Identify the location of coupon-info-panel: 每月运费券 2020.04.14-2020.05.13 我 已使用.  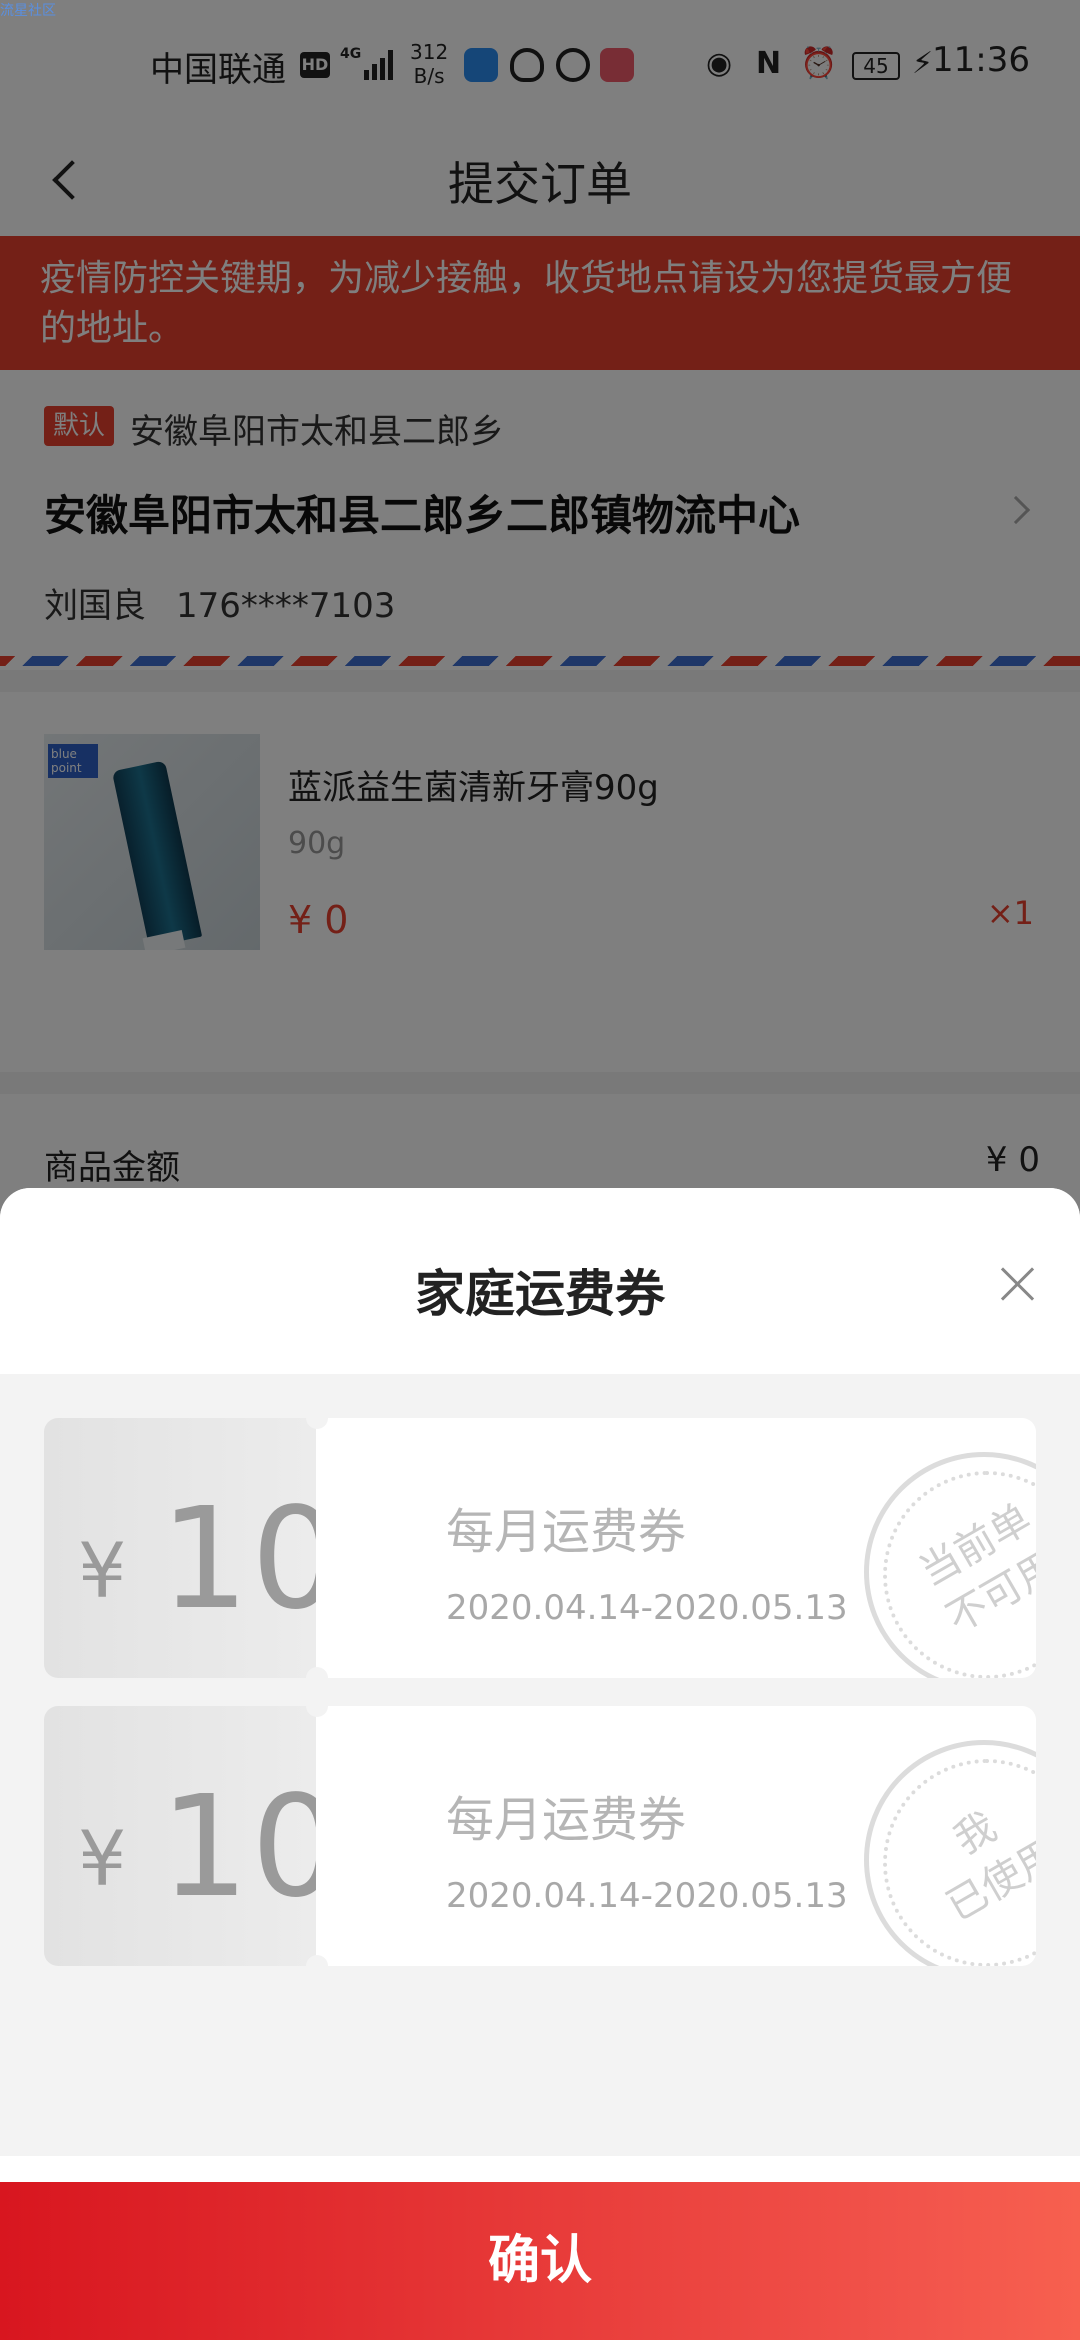
(676, 1836).